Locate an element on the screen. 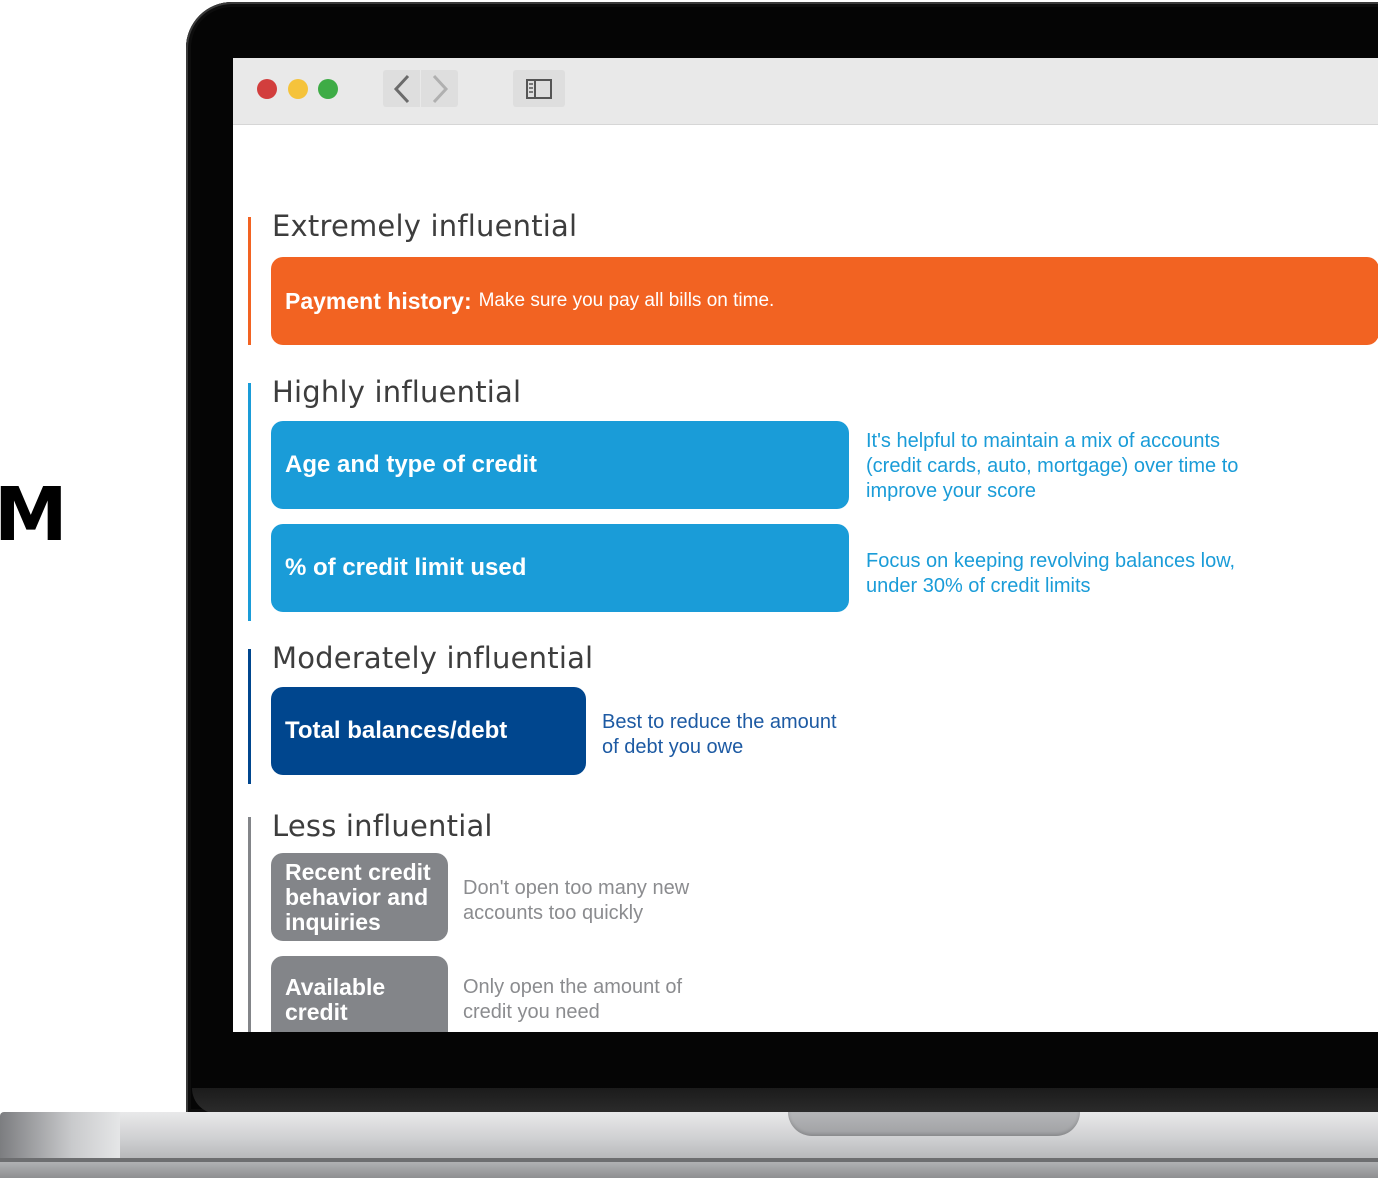 The height and width of the screenshot is (1178, 1378). zoom-dot is located at coordinates (328, 89).